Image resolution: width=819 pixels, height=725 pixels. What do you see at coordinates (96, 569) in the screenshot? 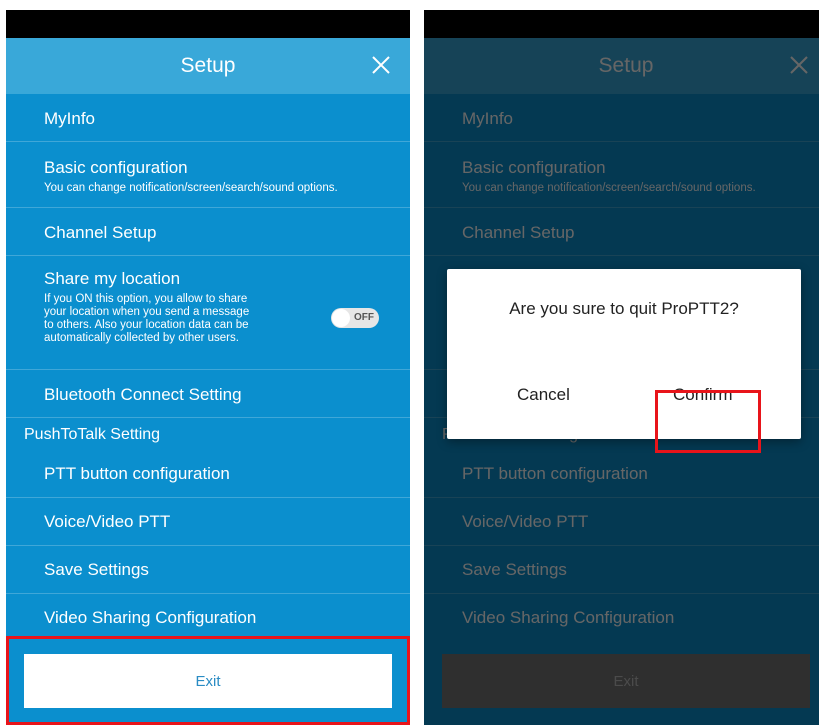
I see `menu-item-label: Save Settings` at bounding box center [96, 569].